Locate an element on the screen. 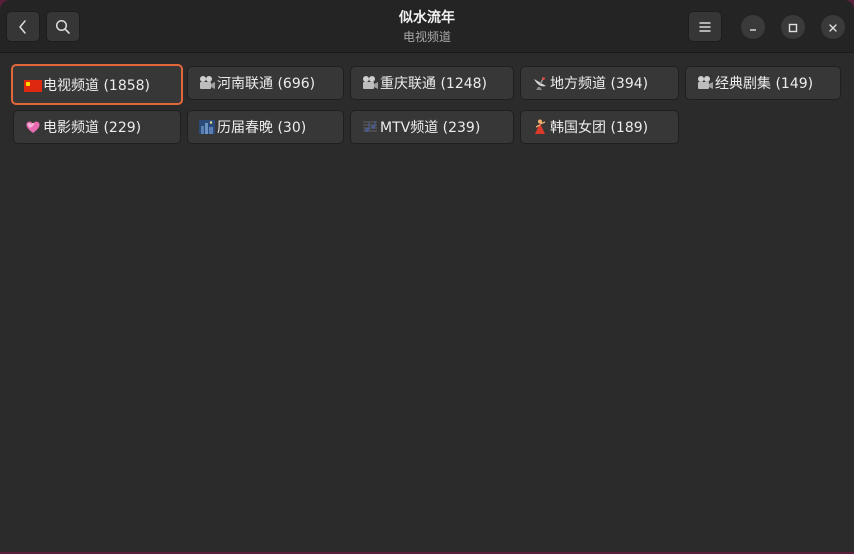  night-city-icon is located at coordinates (207, 127).